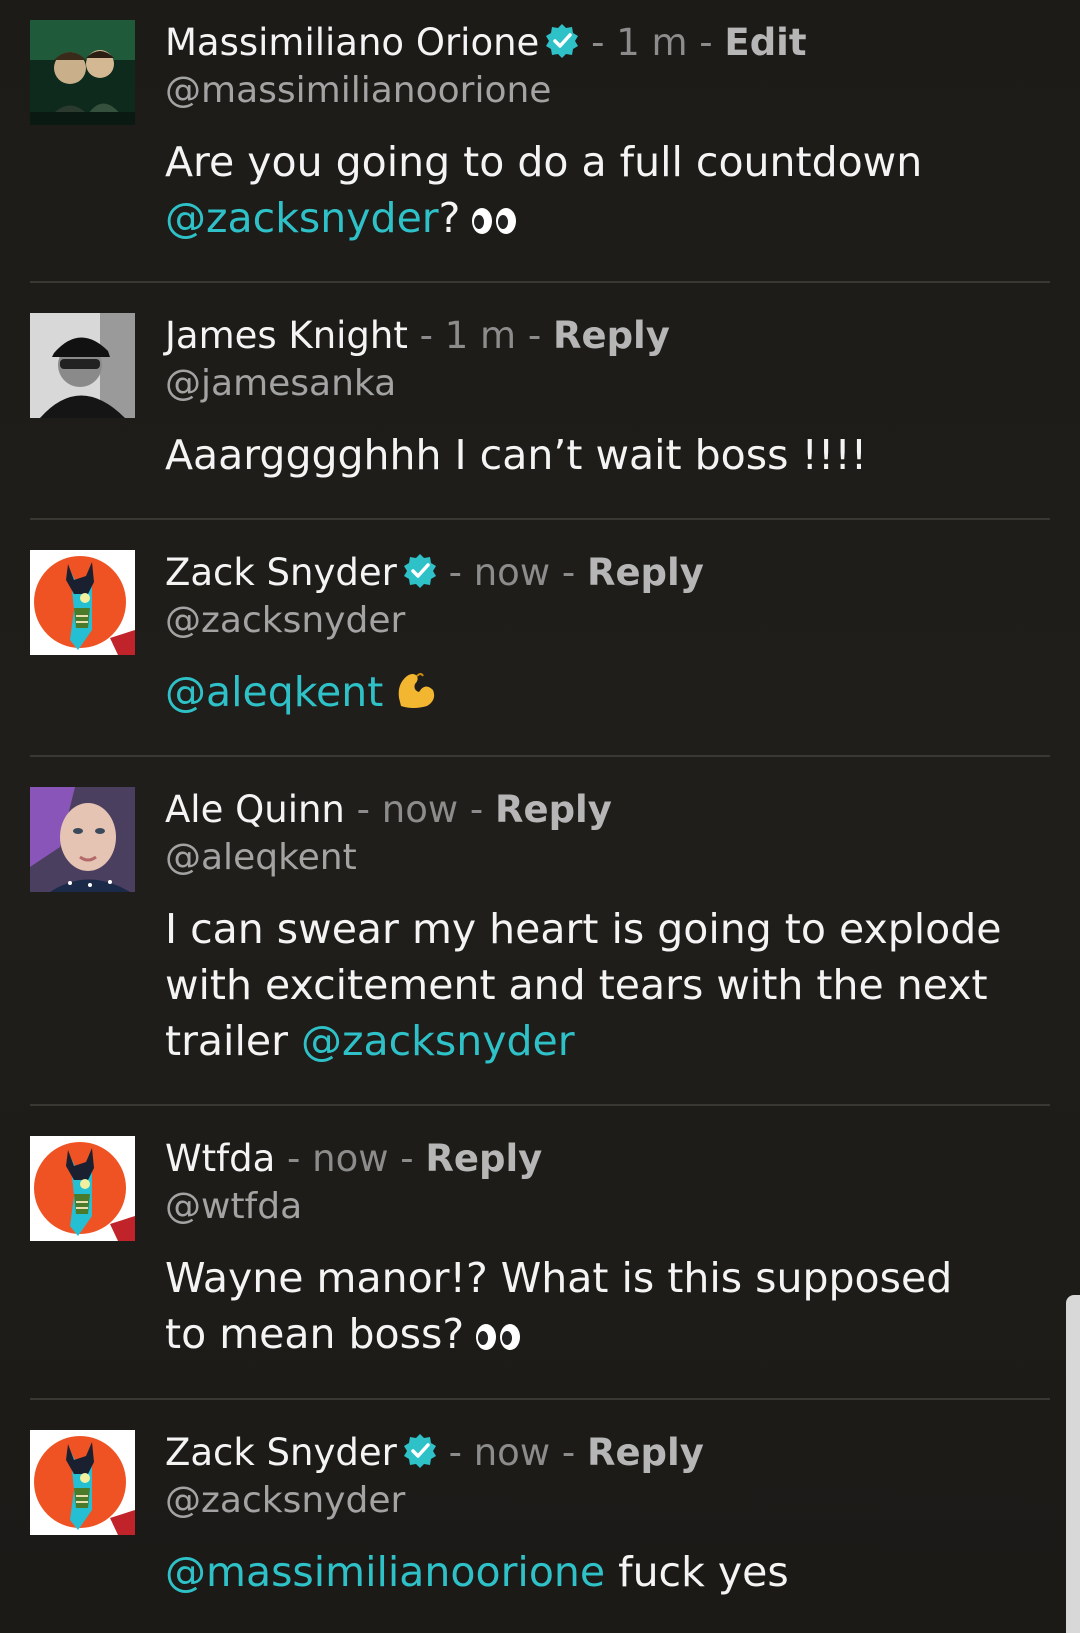 This screenshot has width=1080, height=1633. I want to click on author-handle: @wtfda, so click(605, 1207).